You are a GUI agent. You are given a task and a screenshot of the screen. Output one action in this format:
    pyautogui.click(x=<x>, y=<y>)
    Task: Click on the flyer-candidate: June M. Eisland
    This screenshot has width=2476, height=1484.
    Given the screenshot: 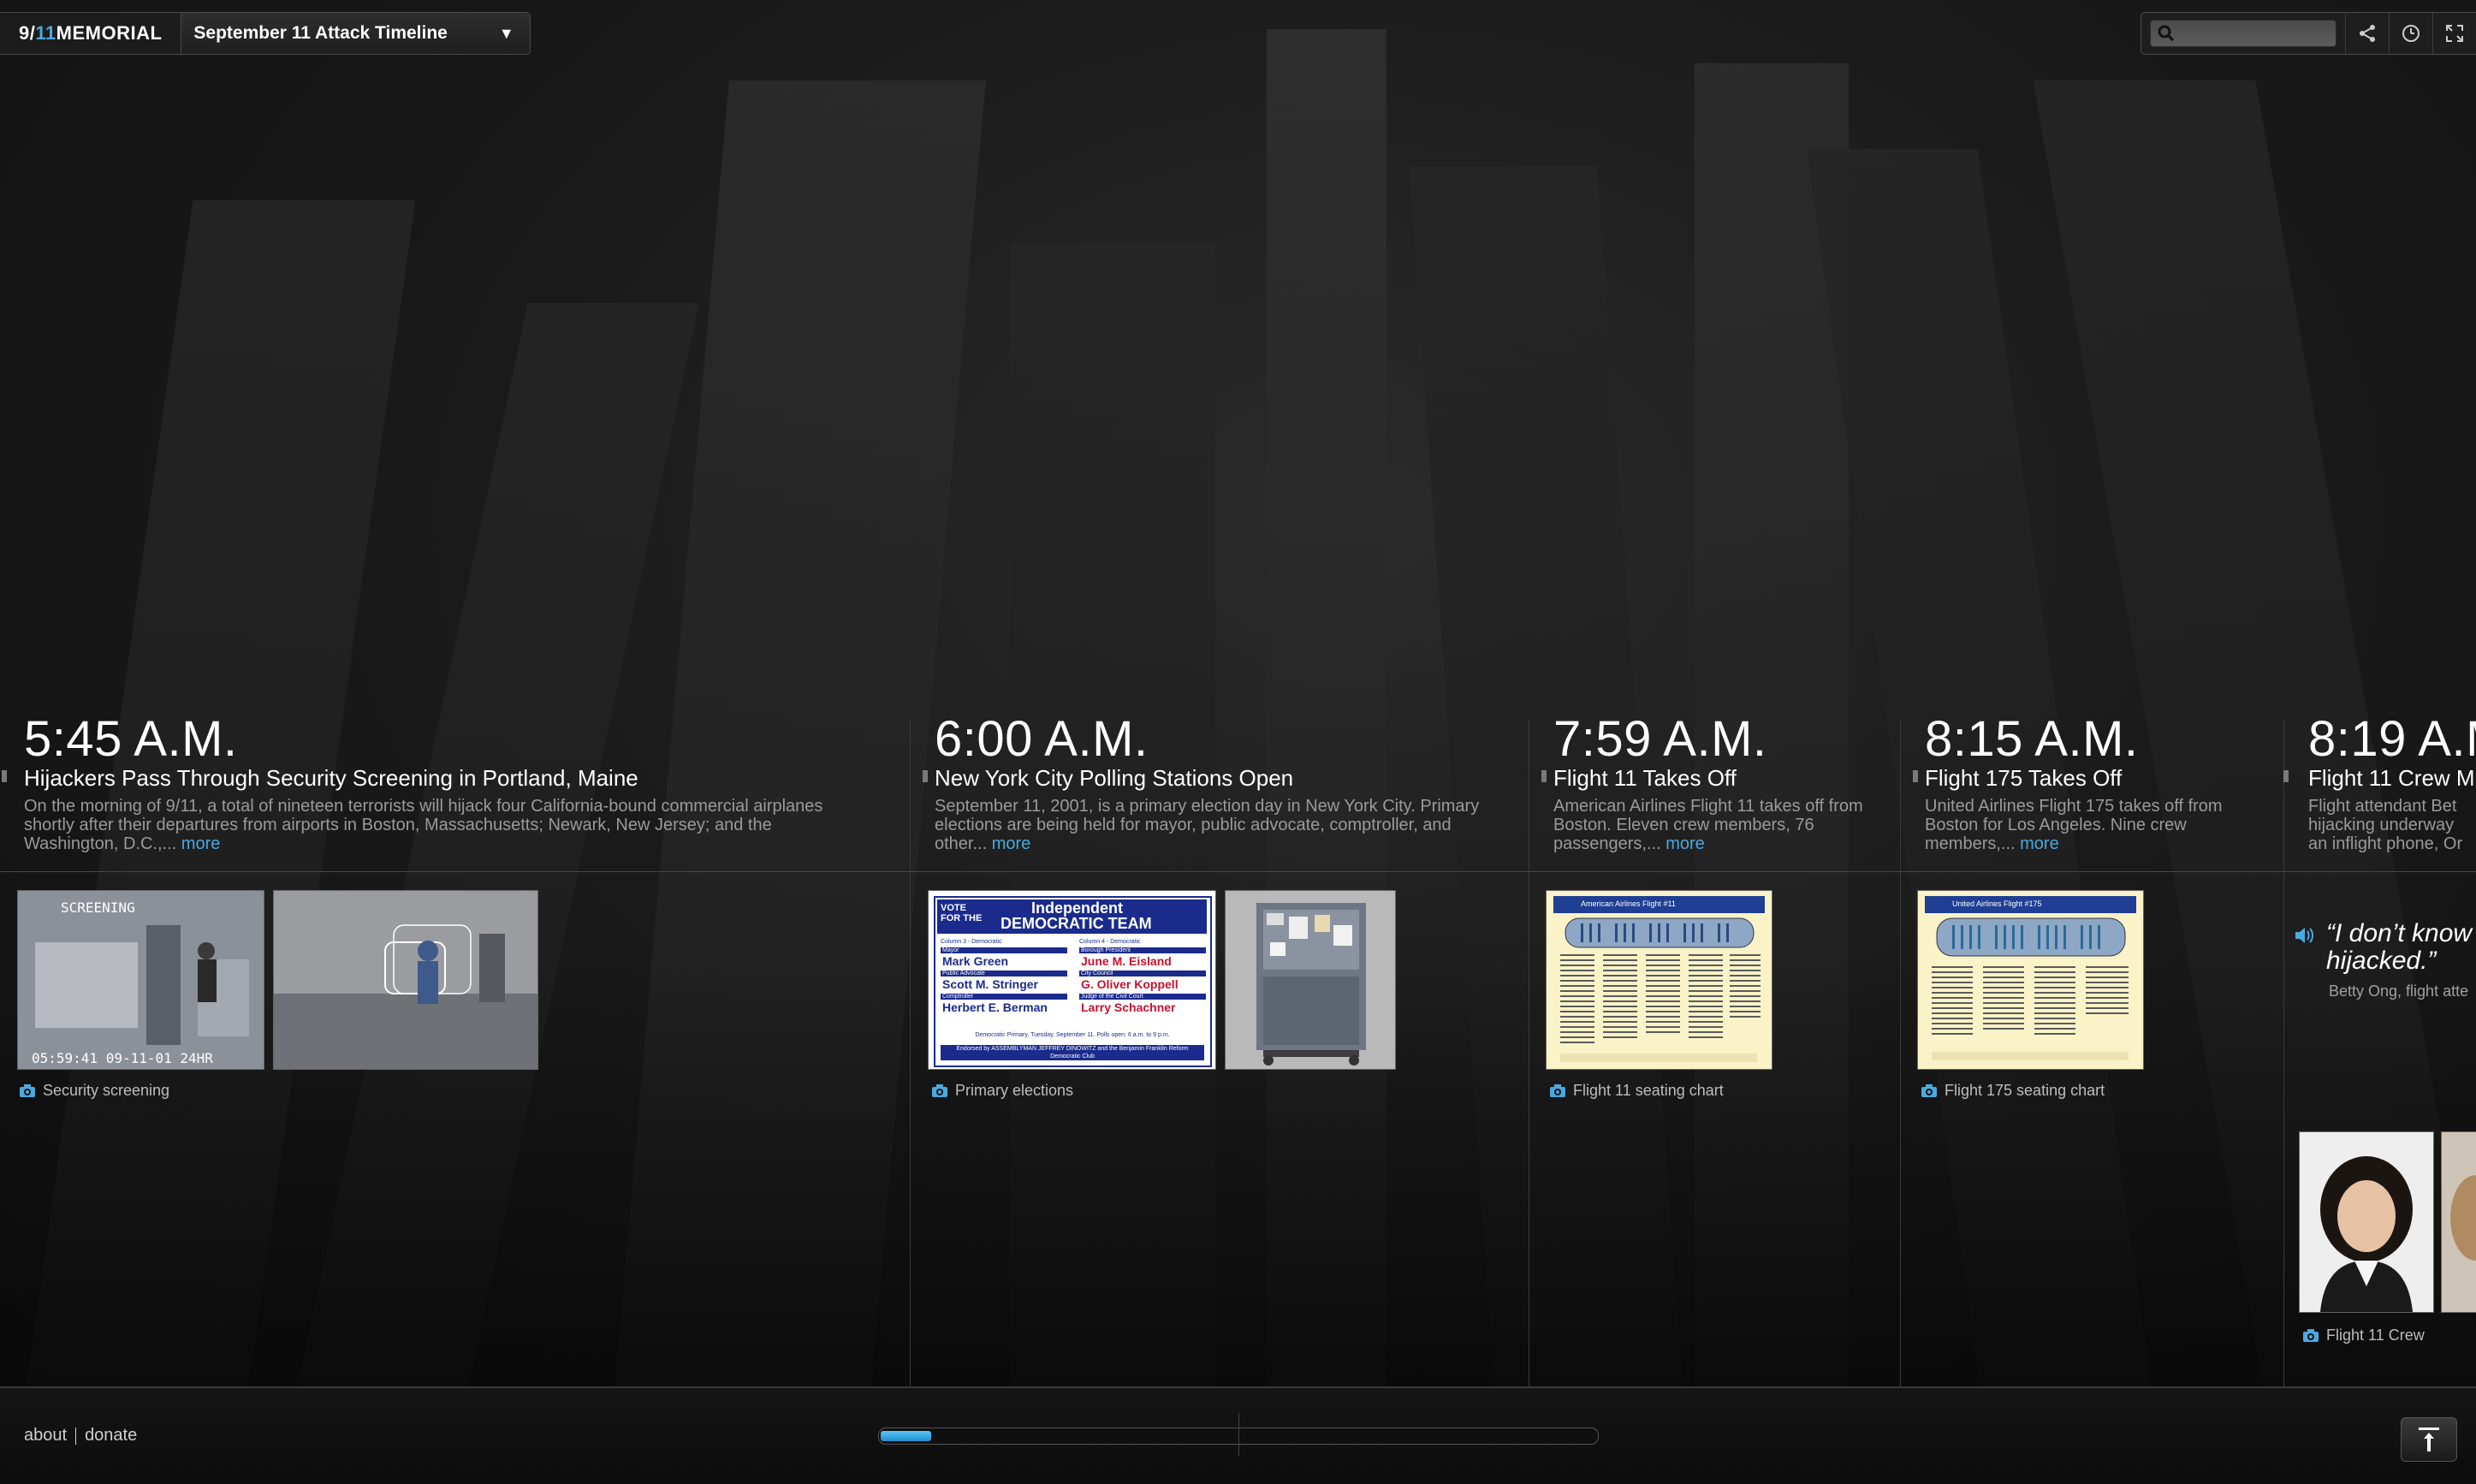 What is the action you would take?
    pyautogui.click(x=1126, y=961)
    